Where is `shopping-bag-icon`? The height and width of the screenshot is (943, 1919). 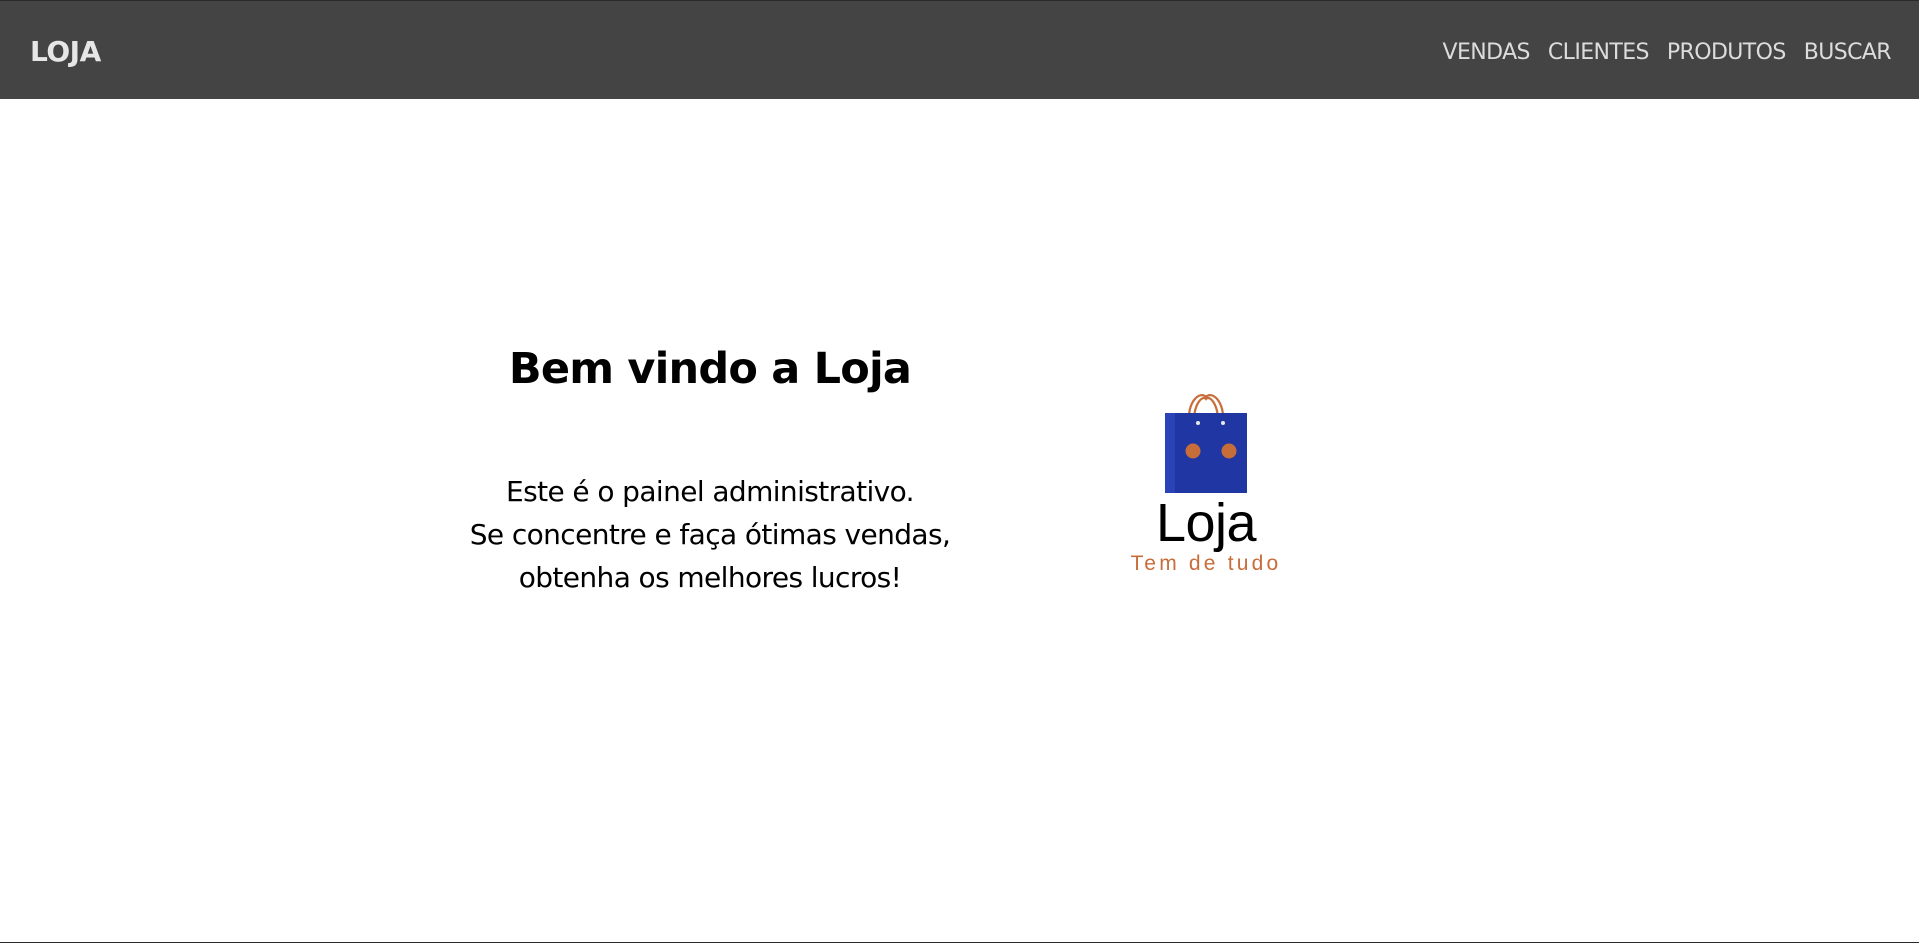
shopping-bag-icon is located at coordinates (1206, 443).